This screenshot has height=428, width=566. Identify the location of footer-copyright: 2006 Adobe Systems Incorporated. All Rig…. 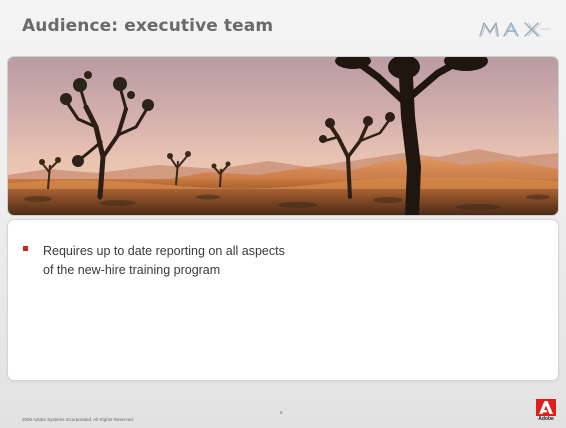
(78, 419).